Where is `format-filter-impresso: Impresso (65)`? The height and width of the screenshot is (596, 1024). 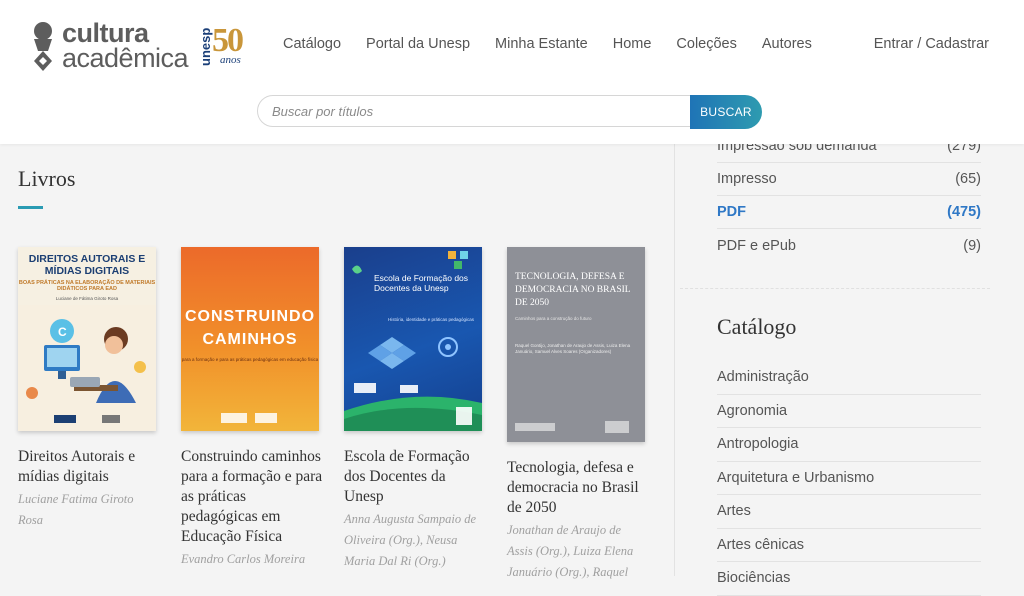
format-filter-impresso: Impresso (65) is located at coordinates (849, 179).